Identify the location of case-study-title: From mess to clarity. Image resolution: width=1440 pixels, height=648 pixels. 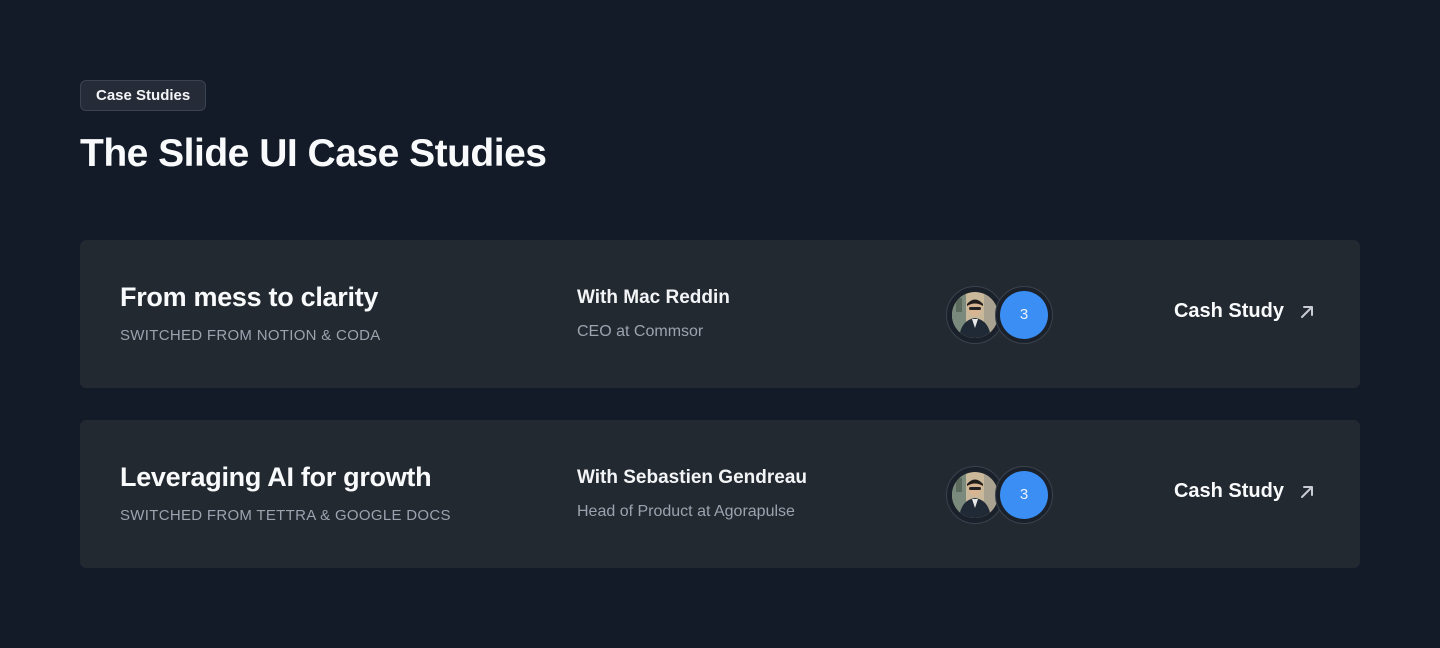
(249, 297).